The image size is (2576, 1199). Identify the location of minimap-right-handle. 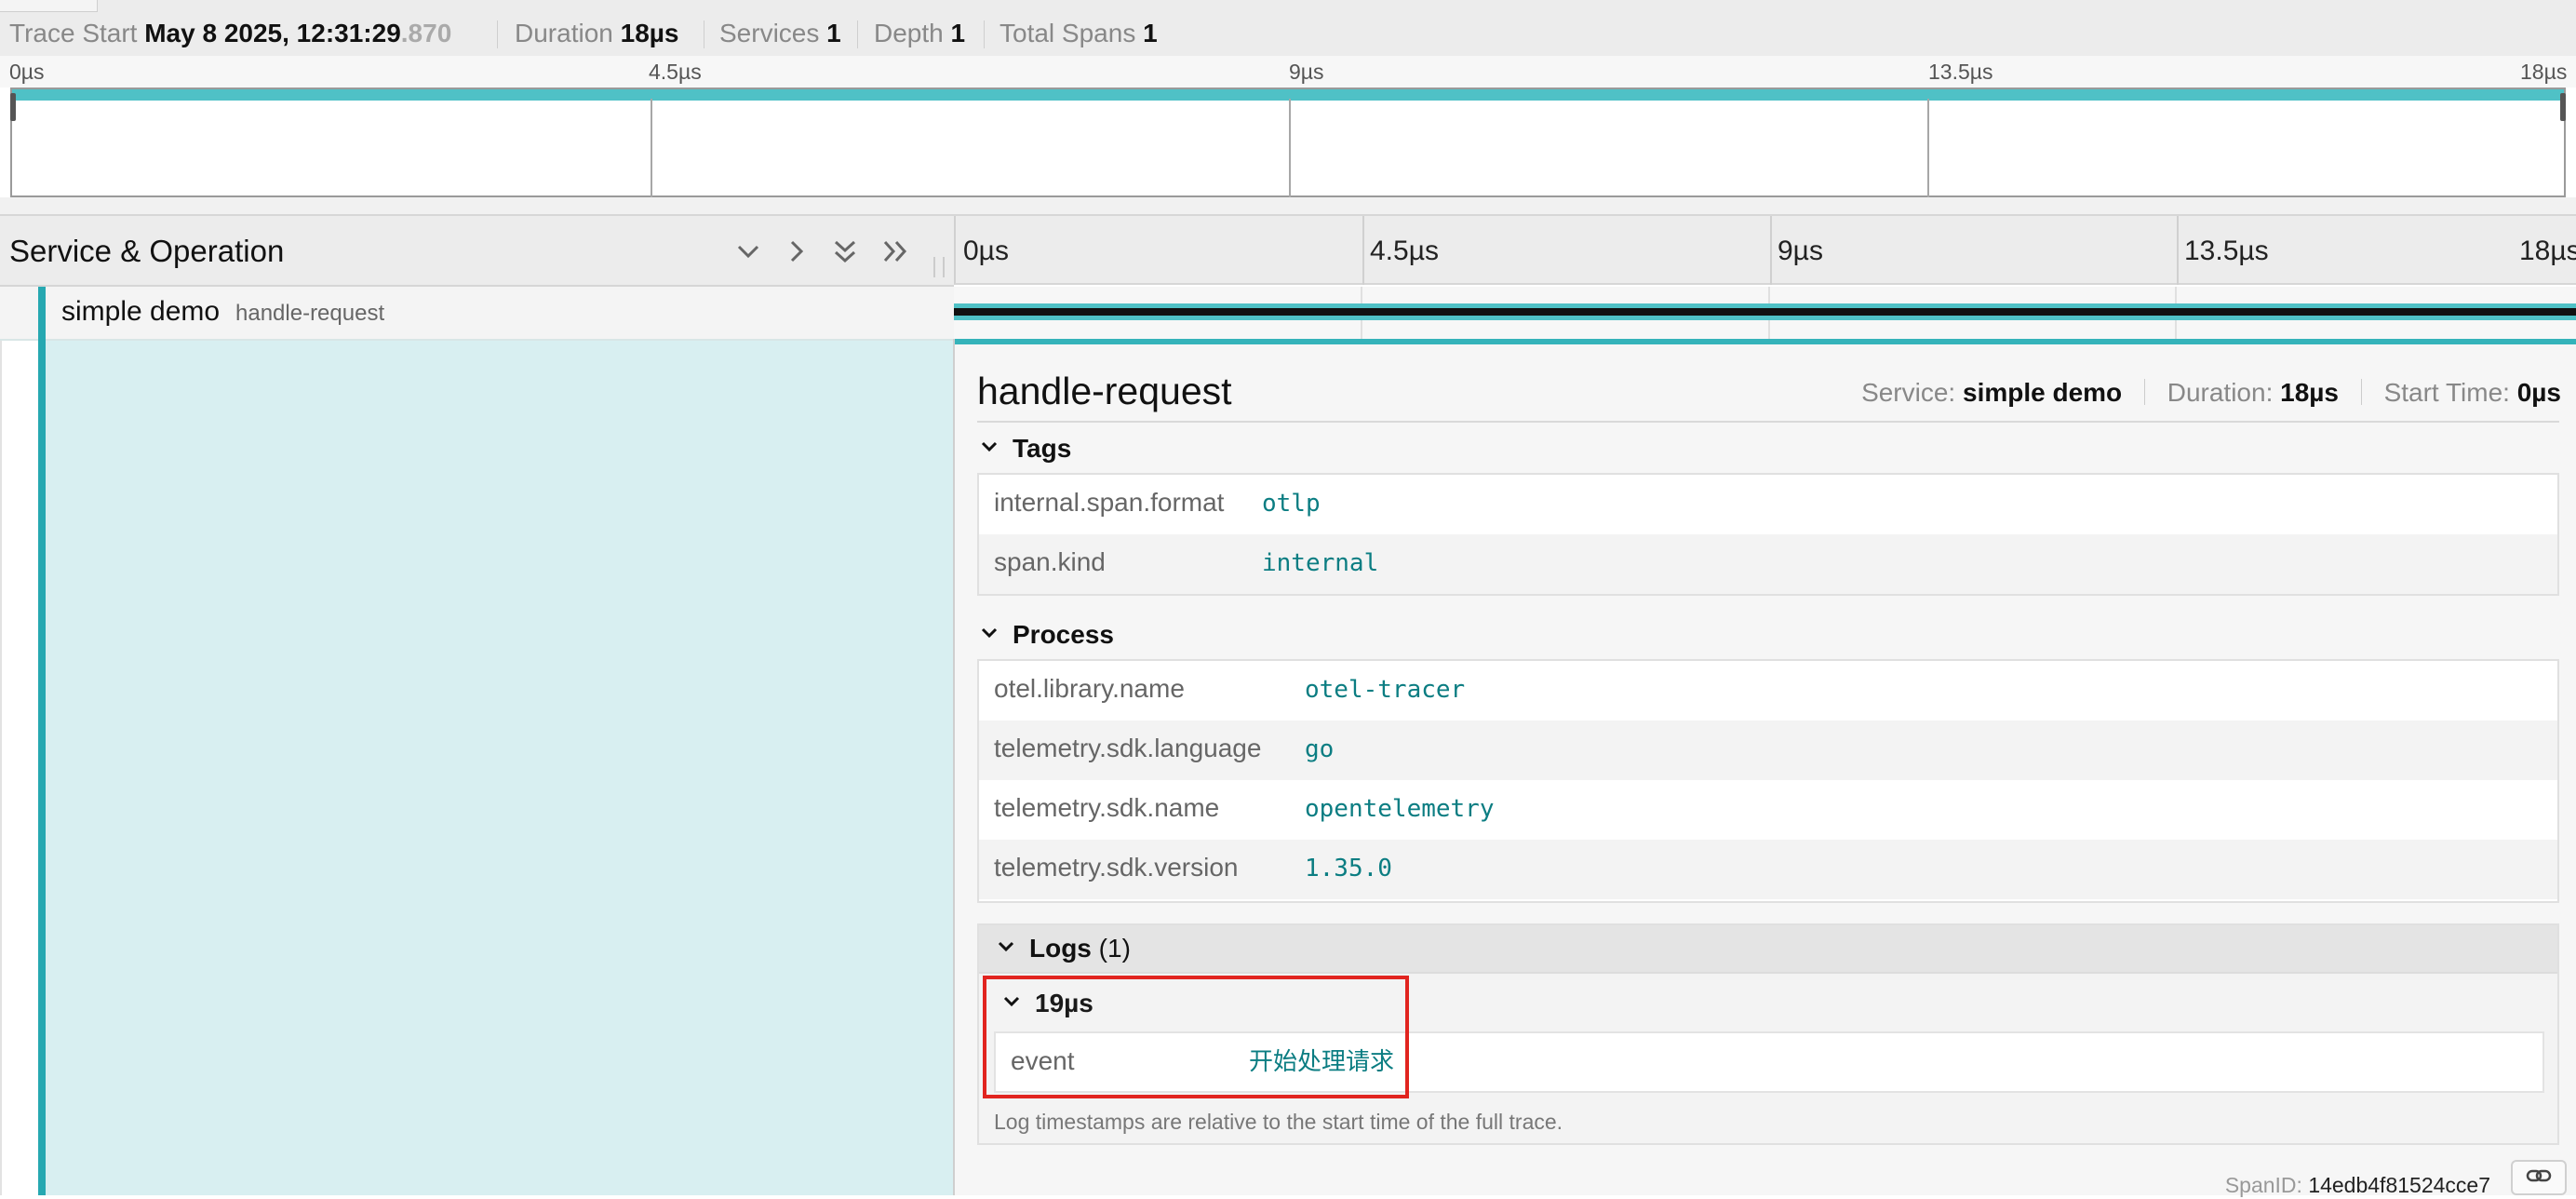
(2563, 107).